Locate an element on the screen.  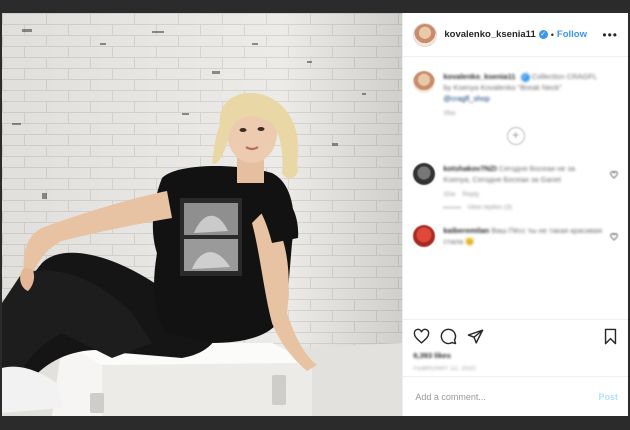
comment-time: 32w is located at coordinates (449, 194).